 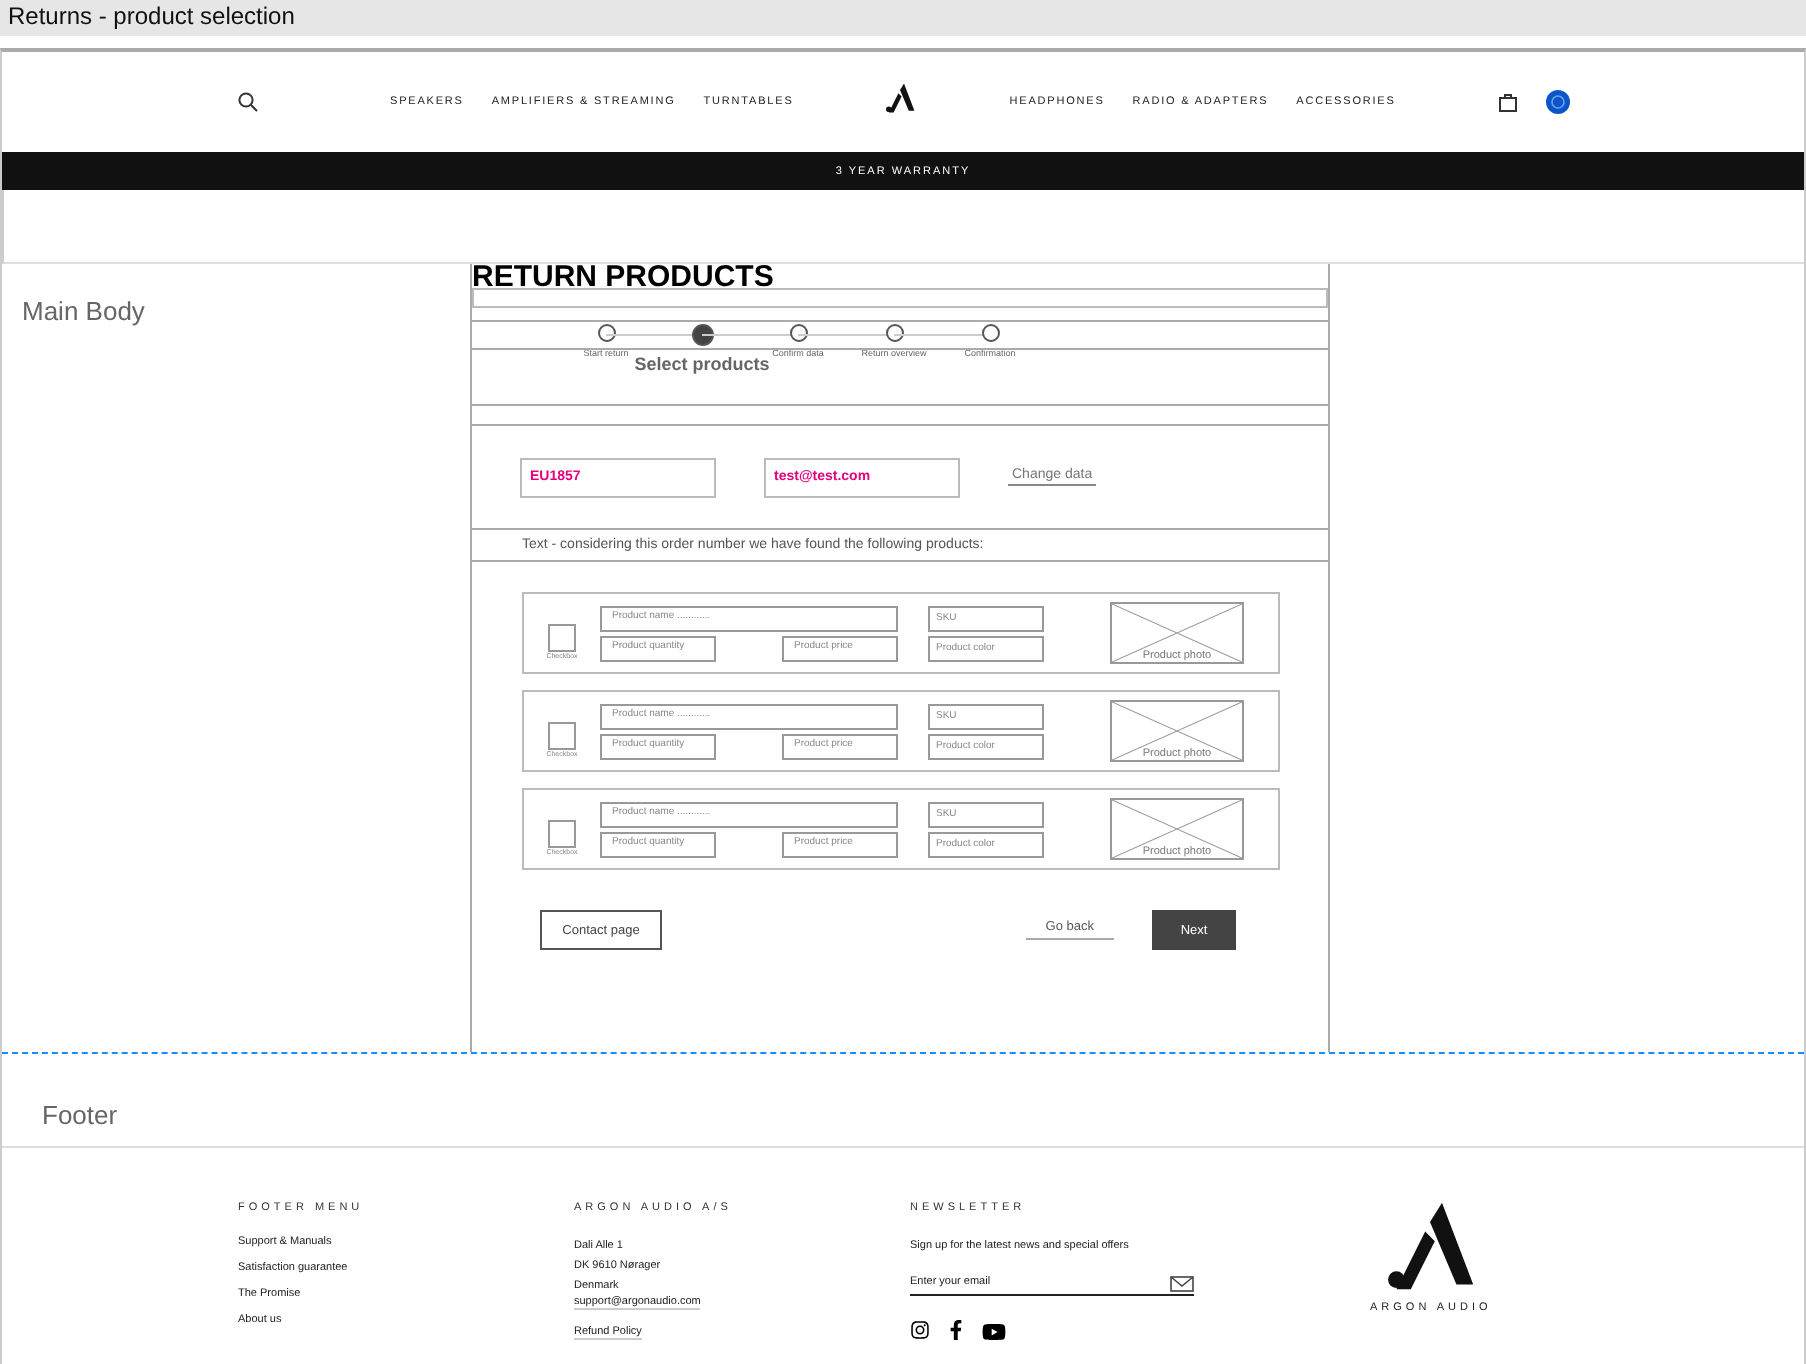 What do you see at coordinates (1182, 1284) in the screenshot?
I see `envelope-icon` at bounding box center [1182, 1284].